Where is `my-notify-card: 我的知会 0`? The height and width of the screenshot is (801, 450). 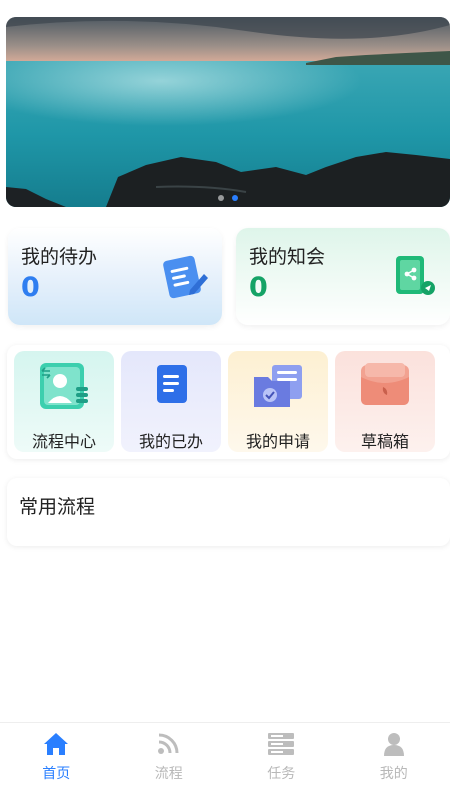
my-notify-card: 我的知会 0 is located at coordinates (343, 276).